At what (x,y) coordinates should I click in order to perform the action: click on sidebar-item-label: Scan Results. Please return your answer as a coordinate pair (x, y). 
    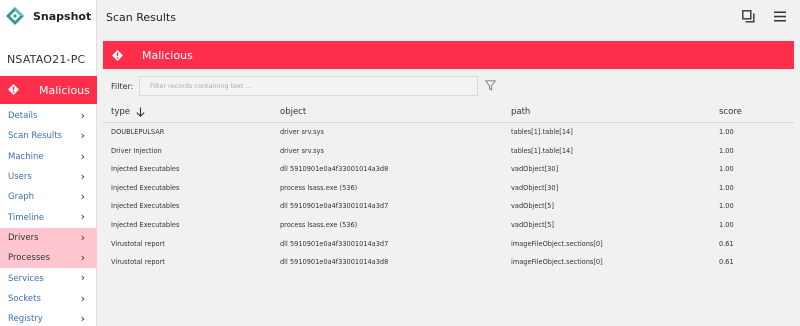
    Looking at the image, I should click on (35, 136).